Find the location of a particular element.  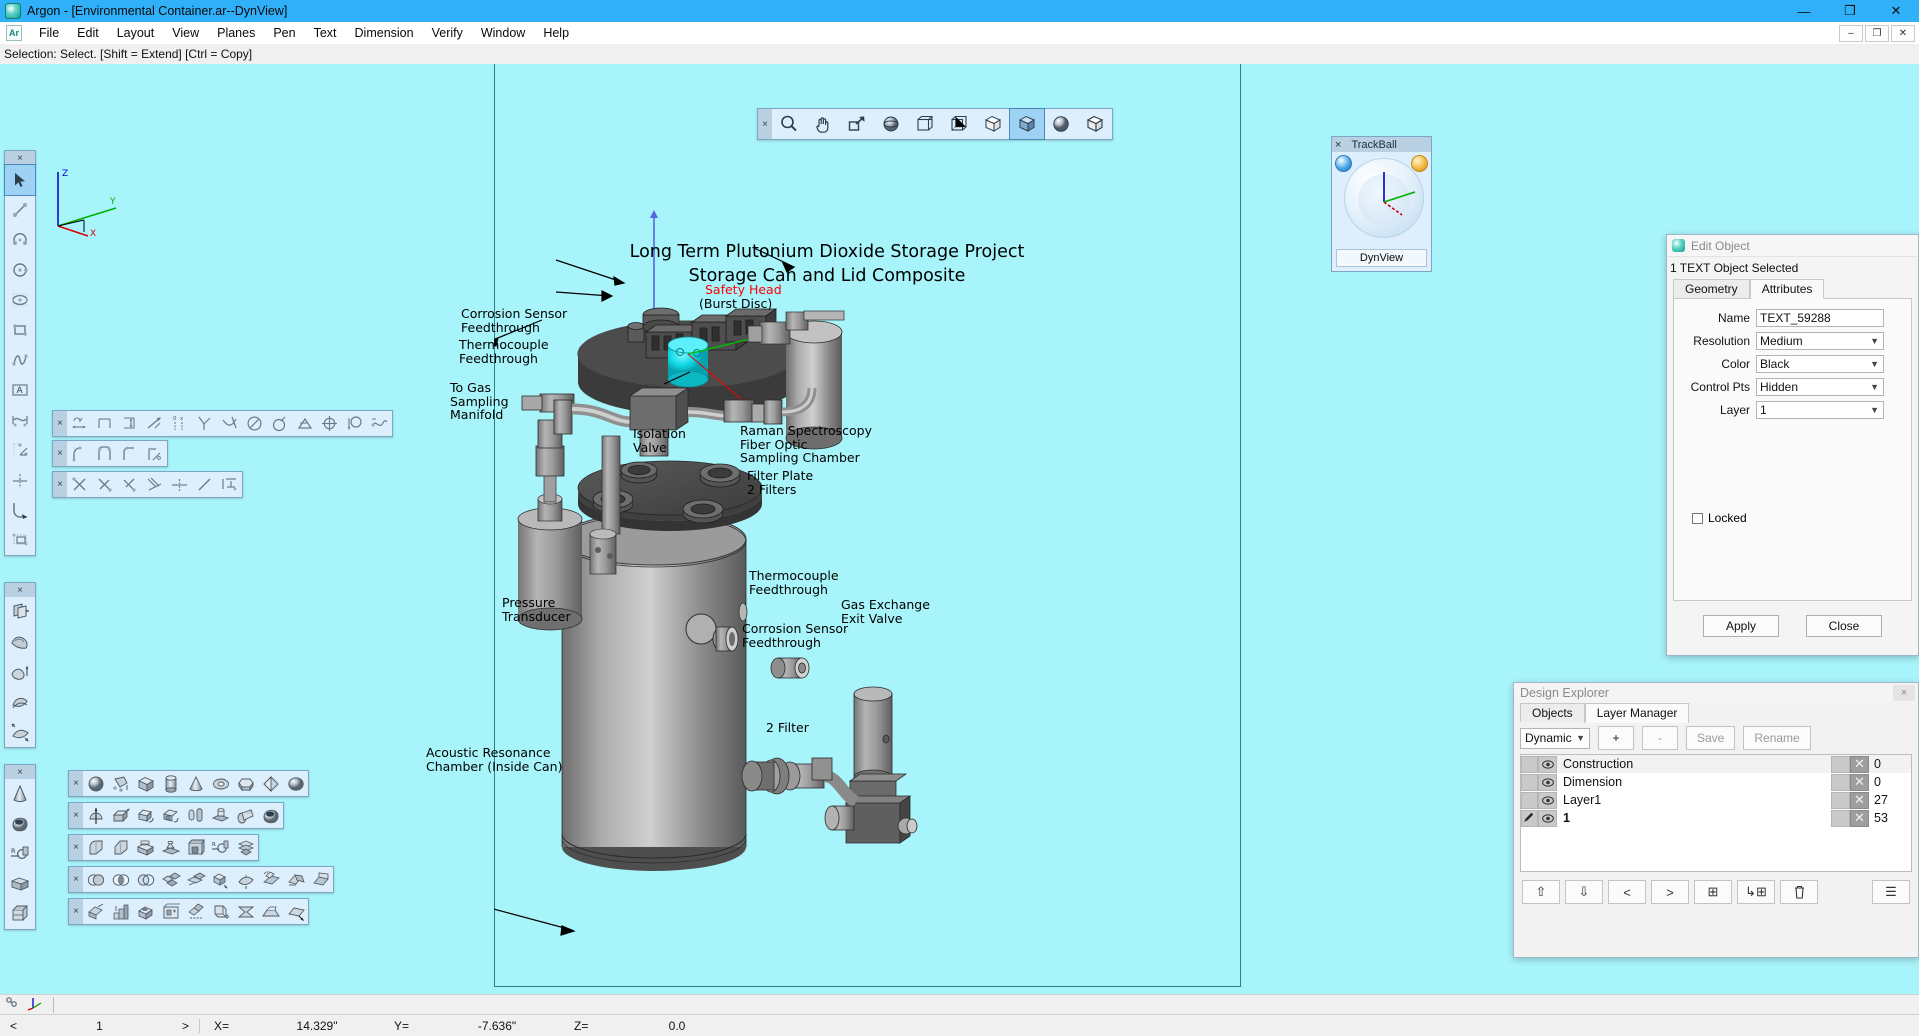

move-up-button: ⇧ is located at coordinates (1541, 892).